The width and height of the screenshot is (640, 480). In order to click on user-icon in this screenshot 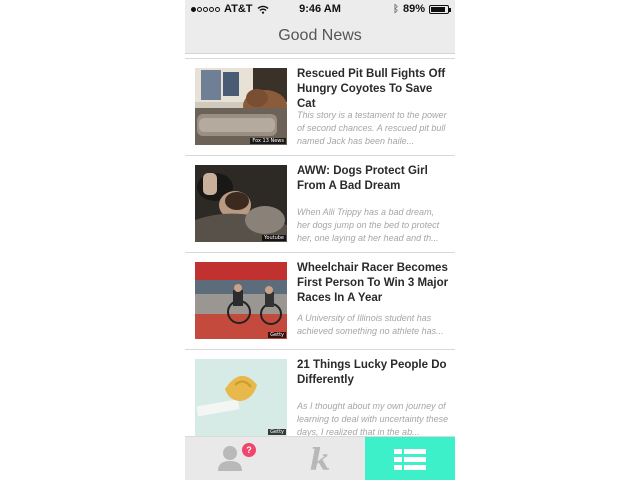, I will do `click(230, 458)`.